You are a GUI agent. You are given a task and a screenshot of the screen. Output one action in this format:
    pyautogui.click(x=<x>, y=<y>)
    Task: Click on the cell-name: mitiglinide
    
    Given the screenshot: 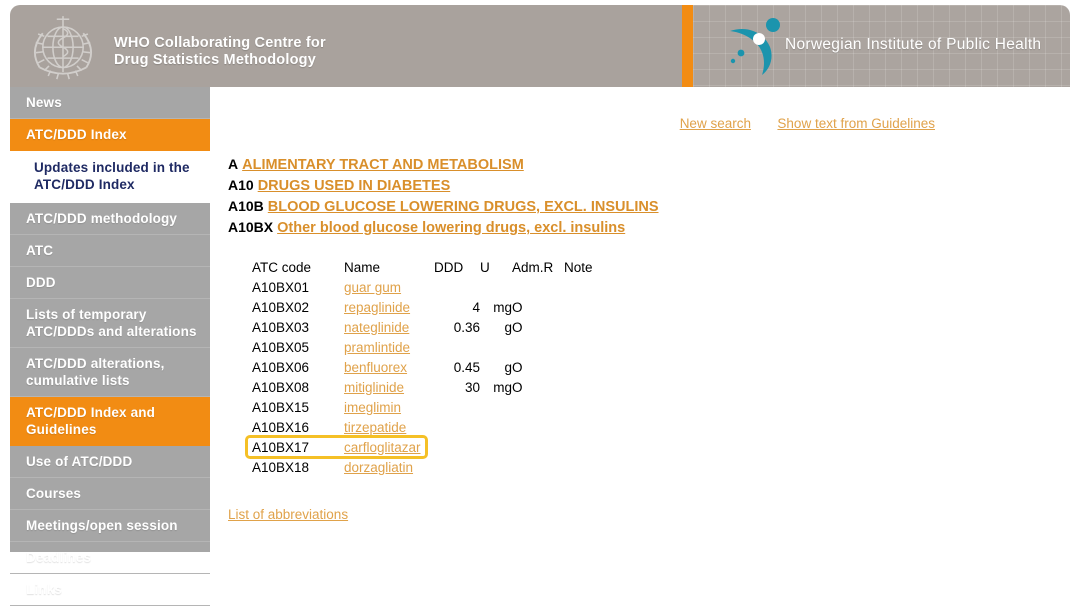 What is the action you would take?
    pyautogui.click(x=389, y=387)
    